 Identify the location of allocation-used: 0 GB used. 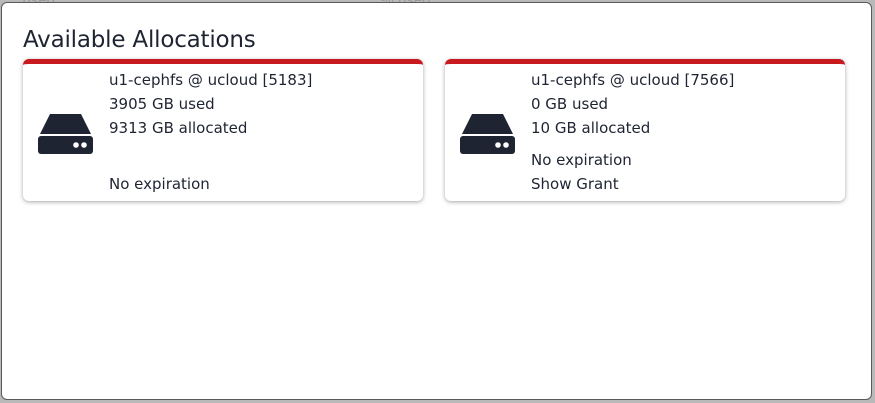
(570, 104).